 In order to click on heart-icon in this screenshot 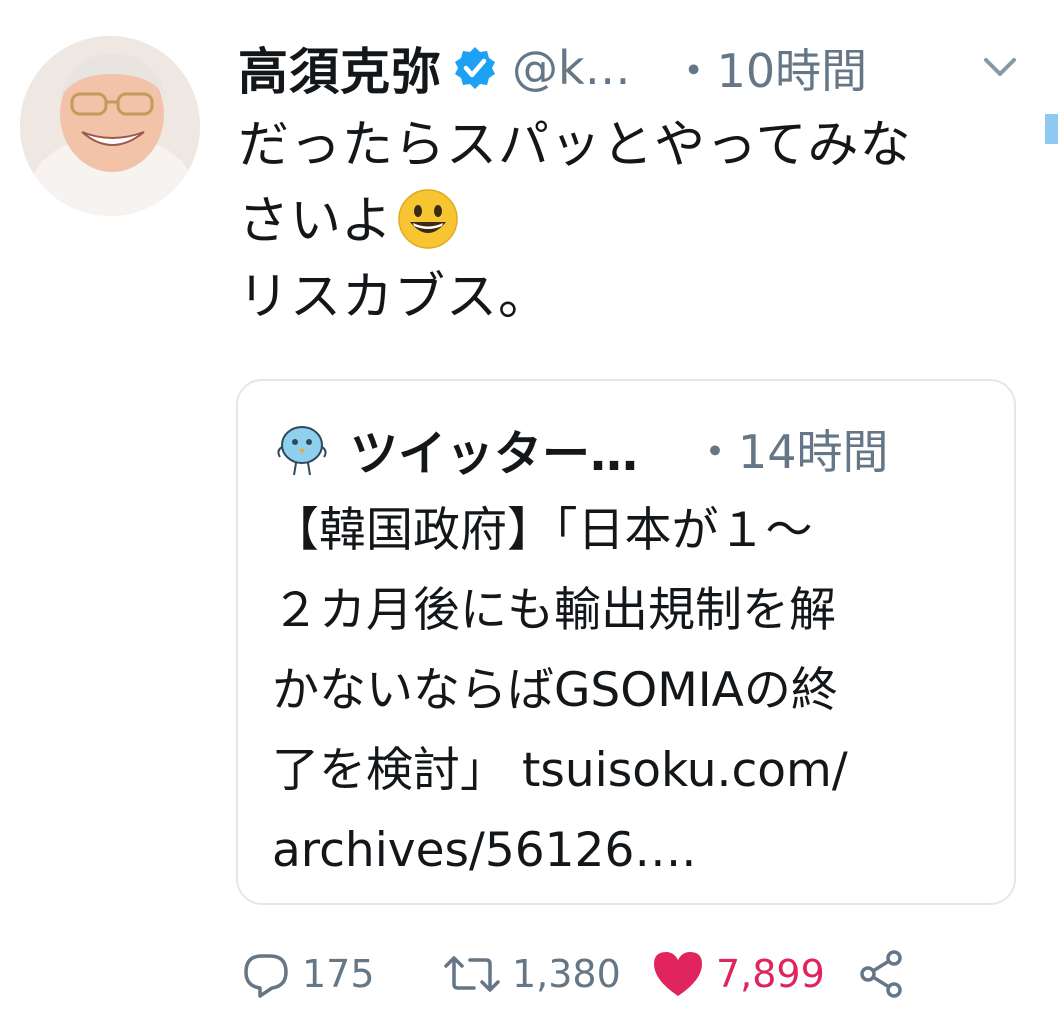, I will do `click(678, 974)`.